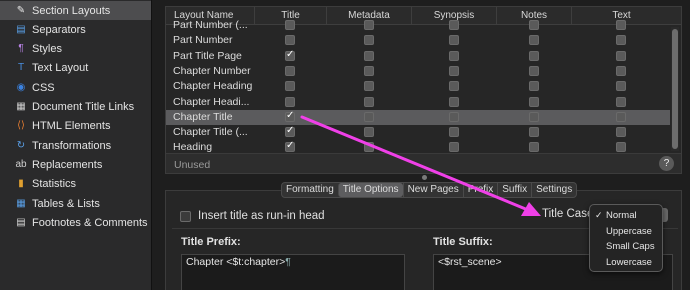 Image resolution: width=690 pixels, height=290 pixels. What do you see at coordinates (553, 190) in the screenshot?
I see `tab-settings: Settings` at bounding box center [553, 190].